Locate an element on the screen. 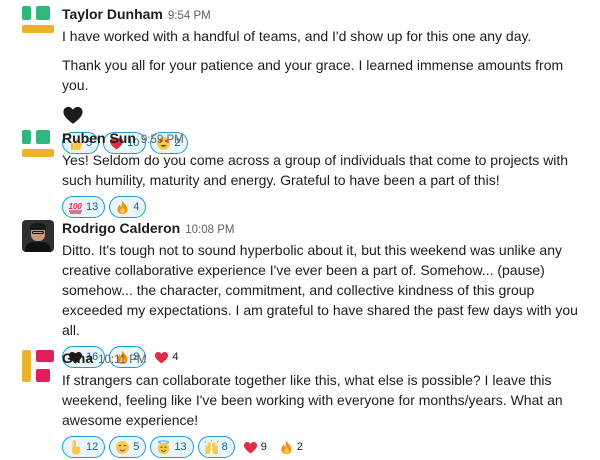  black-heart-icon is located at coordinates (326, 116).